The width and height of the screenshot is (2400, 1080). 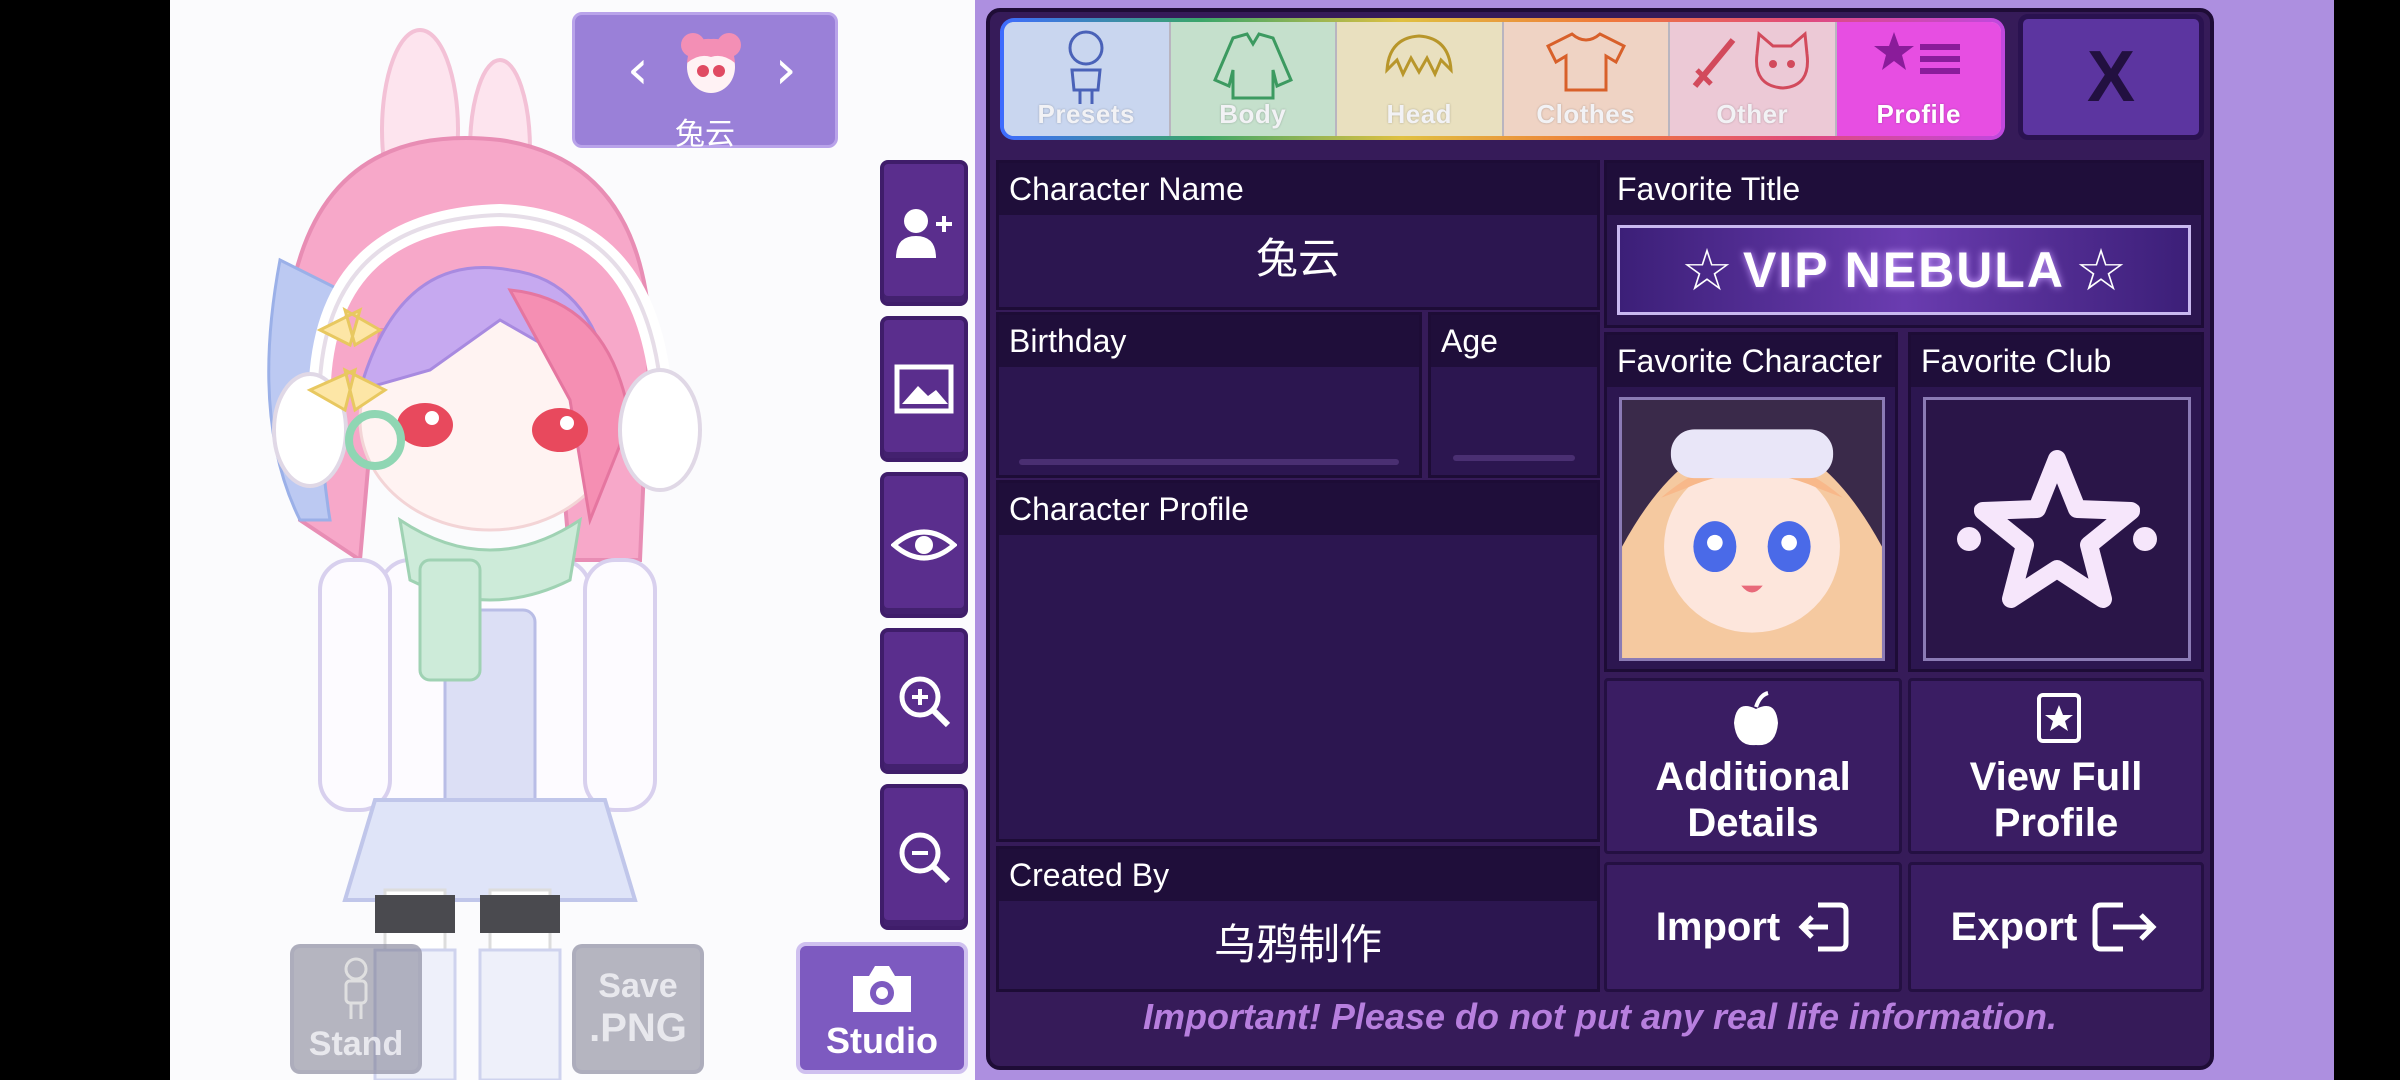 I want to click on additional-details-line2: Details, so click(x=1753, y=823).